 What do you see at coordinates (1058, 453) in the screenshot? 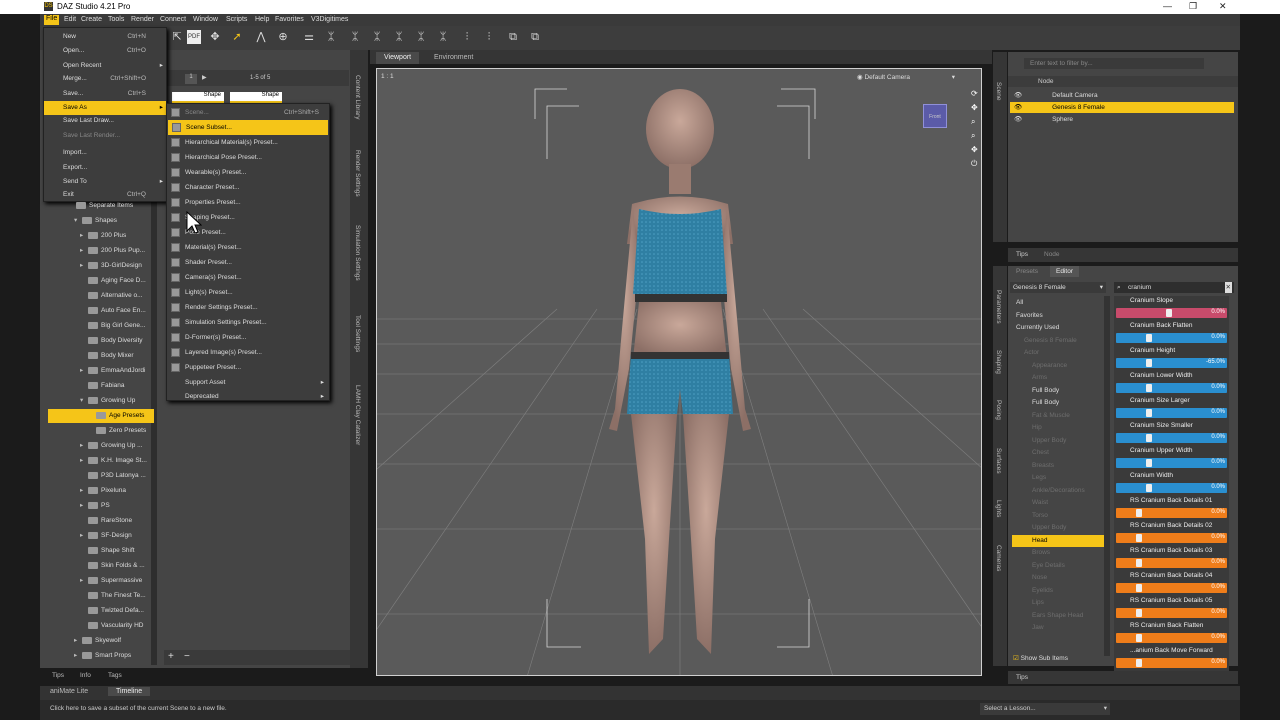
I see `category-item: Chest` at bounding box center [1058, 453].